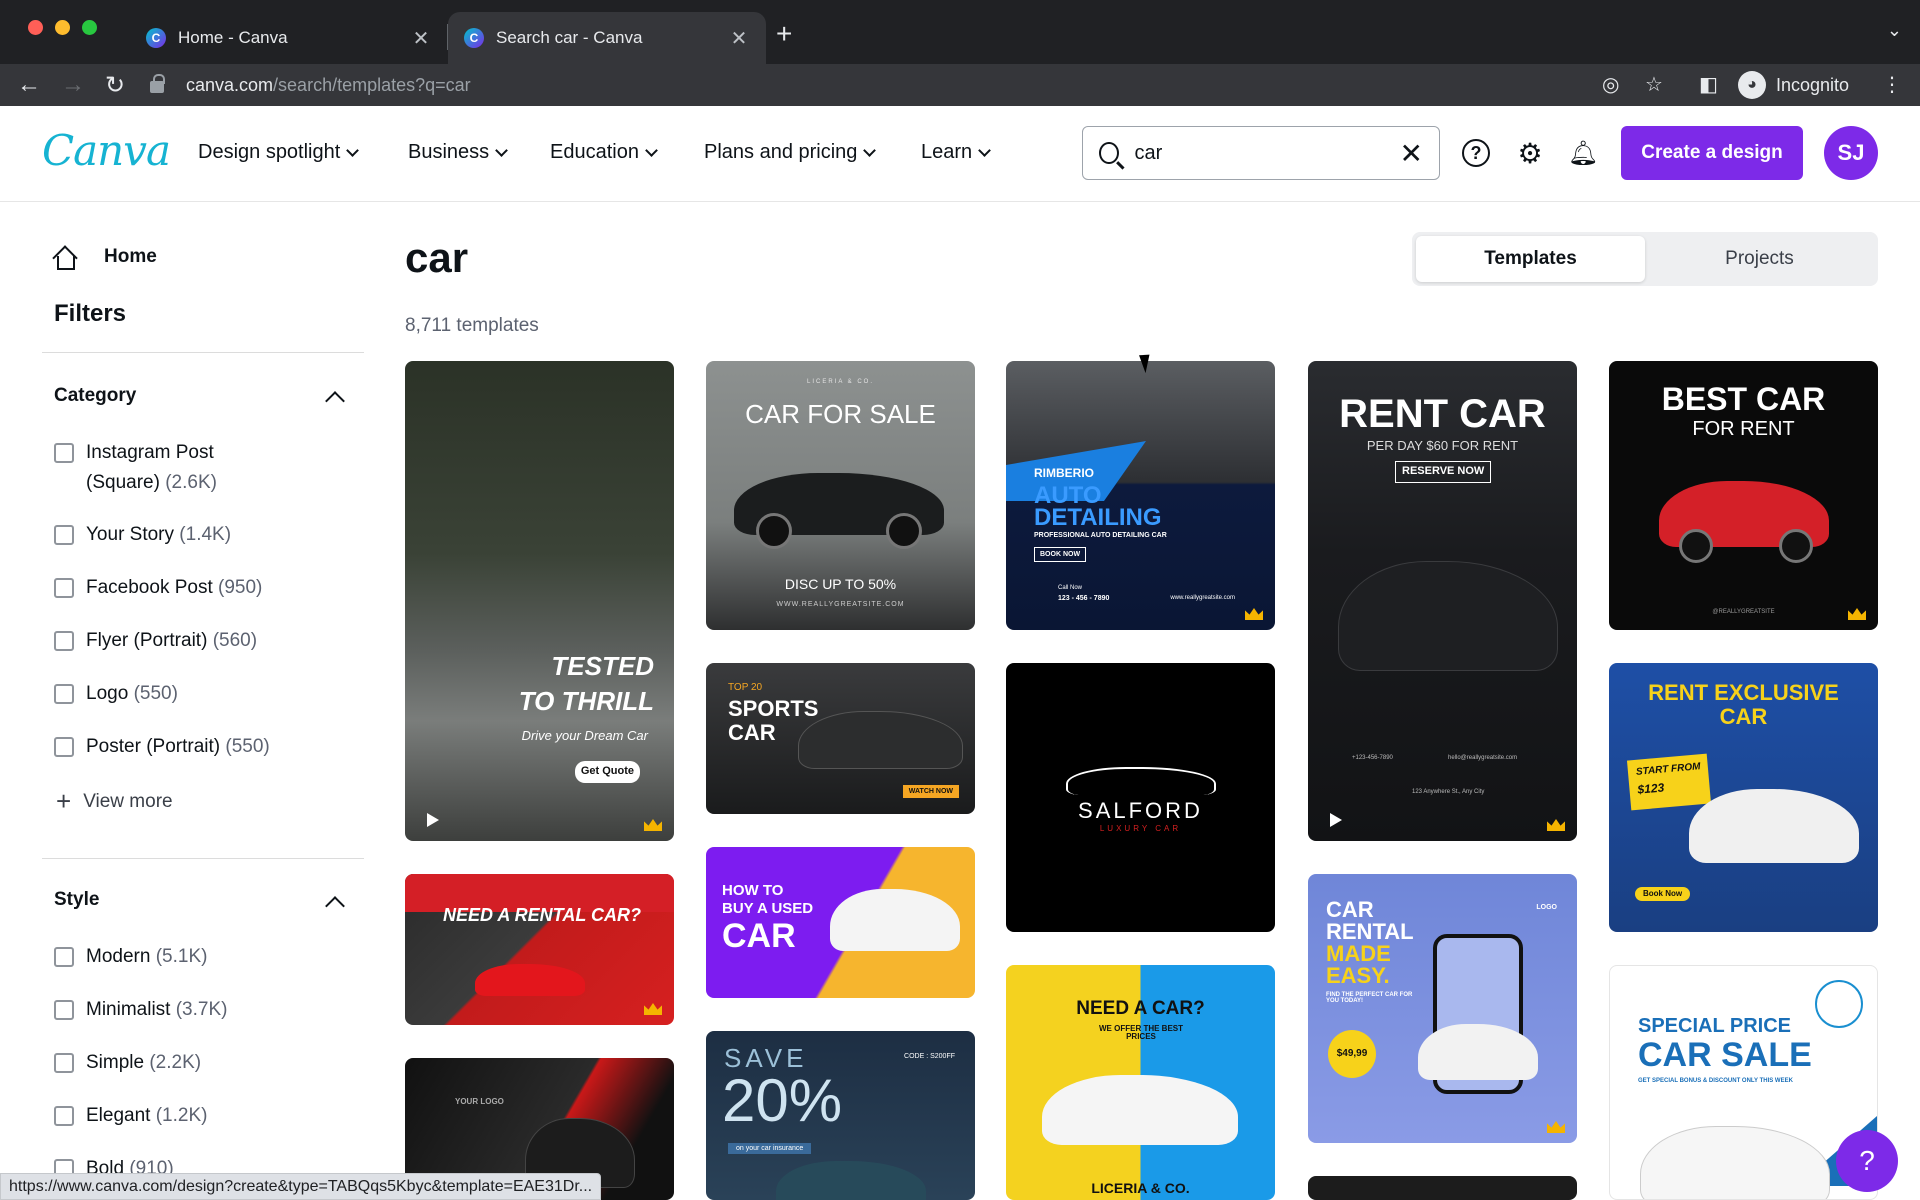 The height and width of the screenshot is (1200, 1920). What do you see at coordinates (147, 1115) in the screenshot?
I see `filter-label: Elegant (1.2K)` at bounding box center [147, 1115].